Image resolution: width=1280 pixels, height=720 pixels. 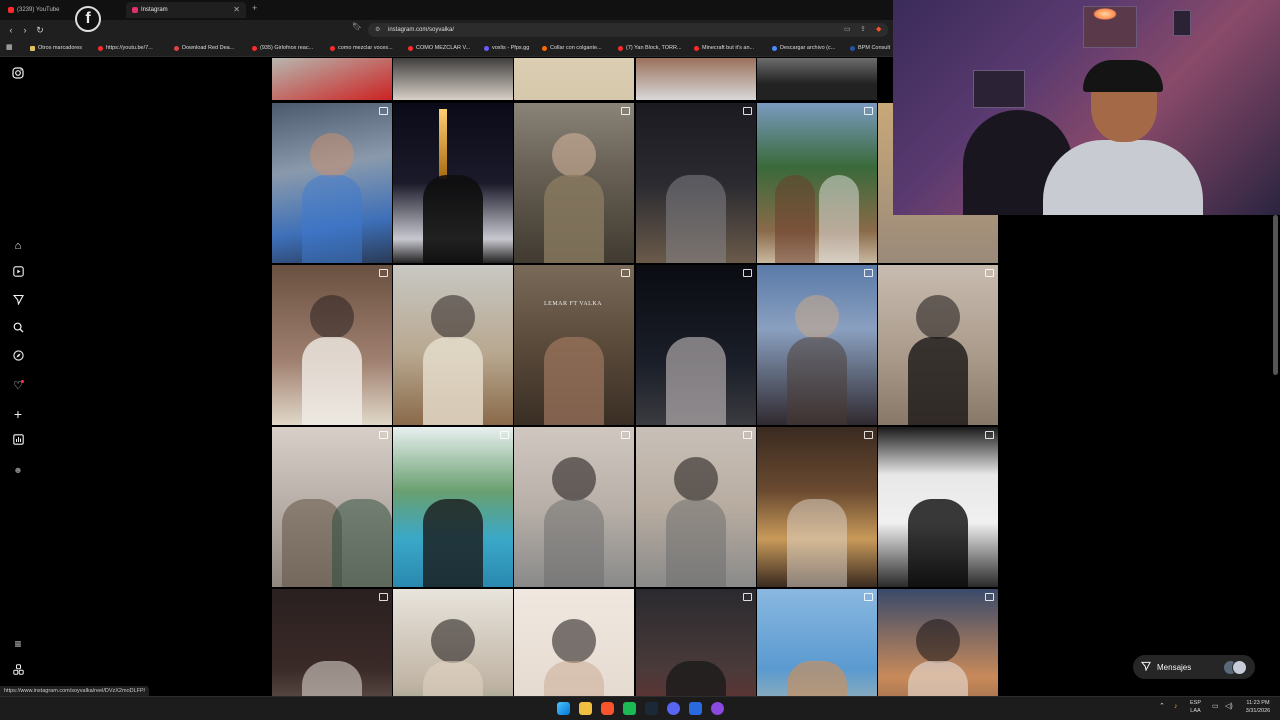 What do you see at coordinates (585, 708) in the screenshot?
I see `file-explorer-icon` at bounding box center [585, 708].